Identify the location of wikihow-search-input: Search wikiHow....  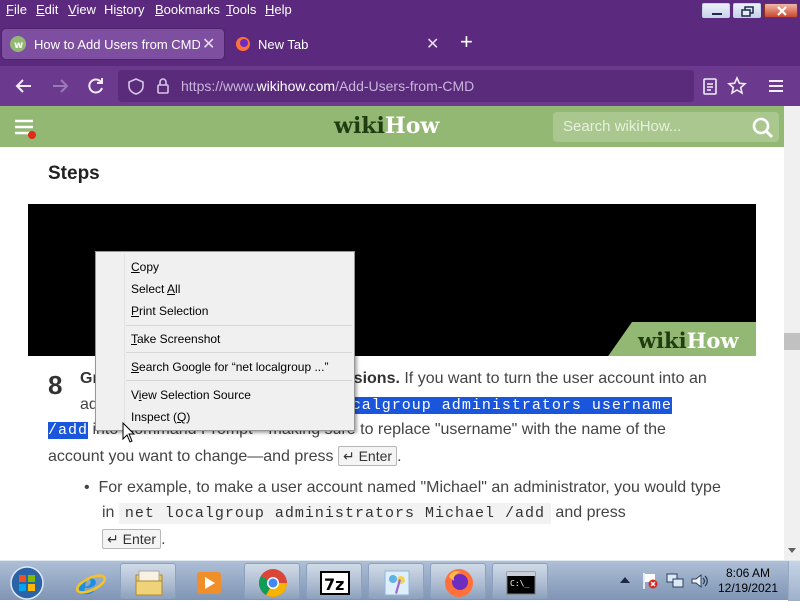
(666, 127).